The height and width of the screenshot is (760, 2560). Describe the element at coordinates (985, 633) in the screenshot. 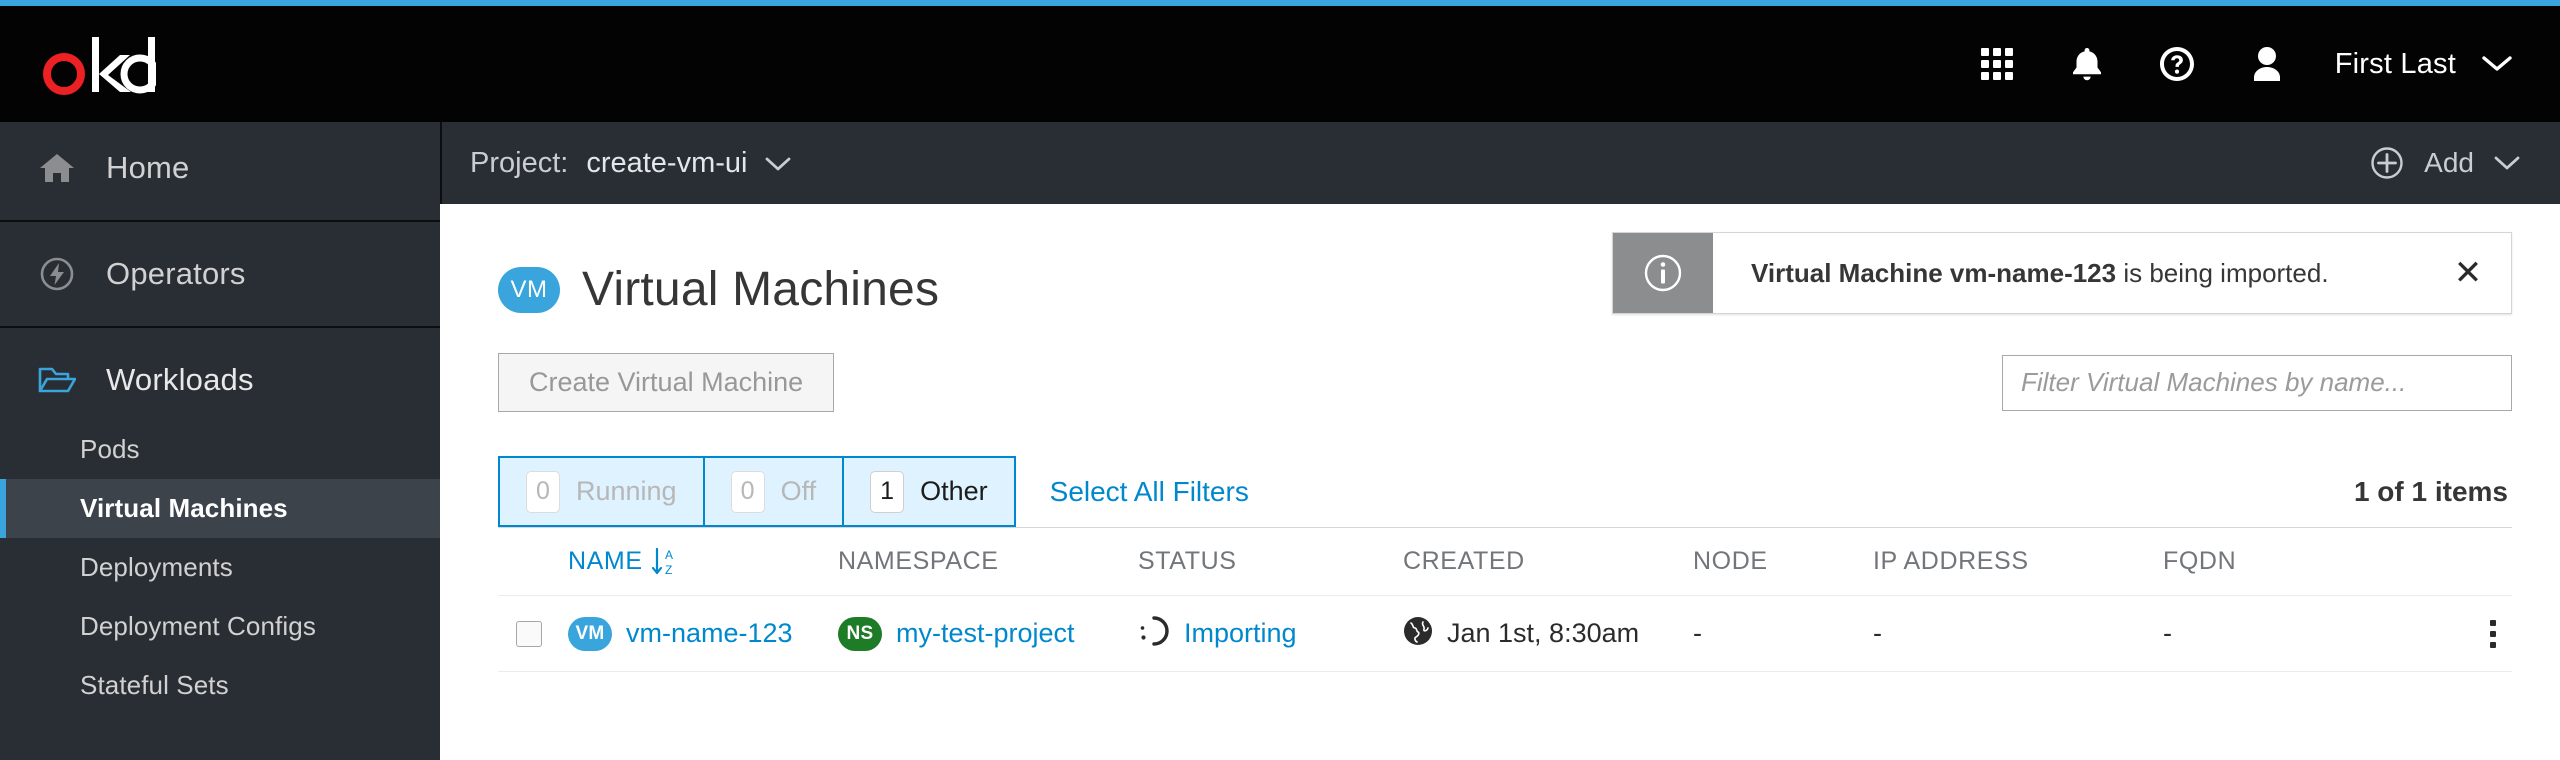

I see `namespace-link: my-test-project` at that location.